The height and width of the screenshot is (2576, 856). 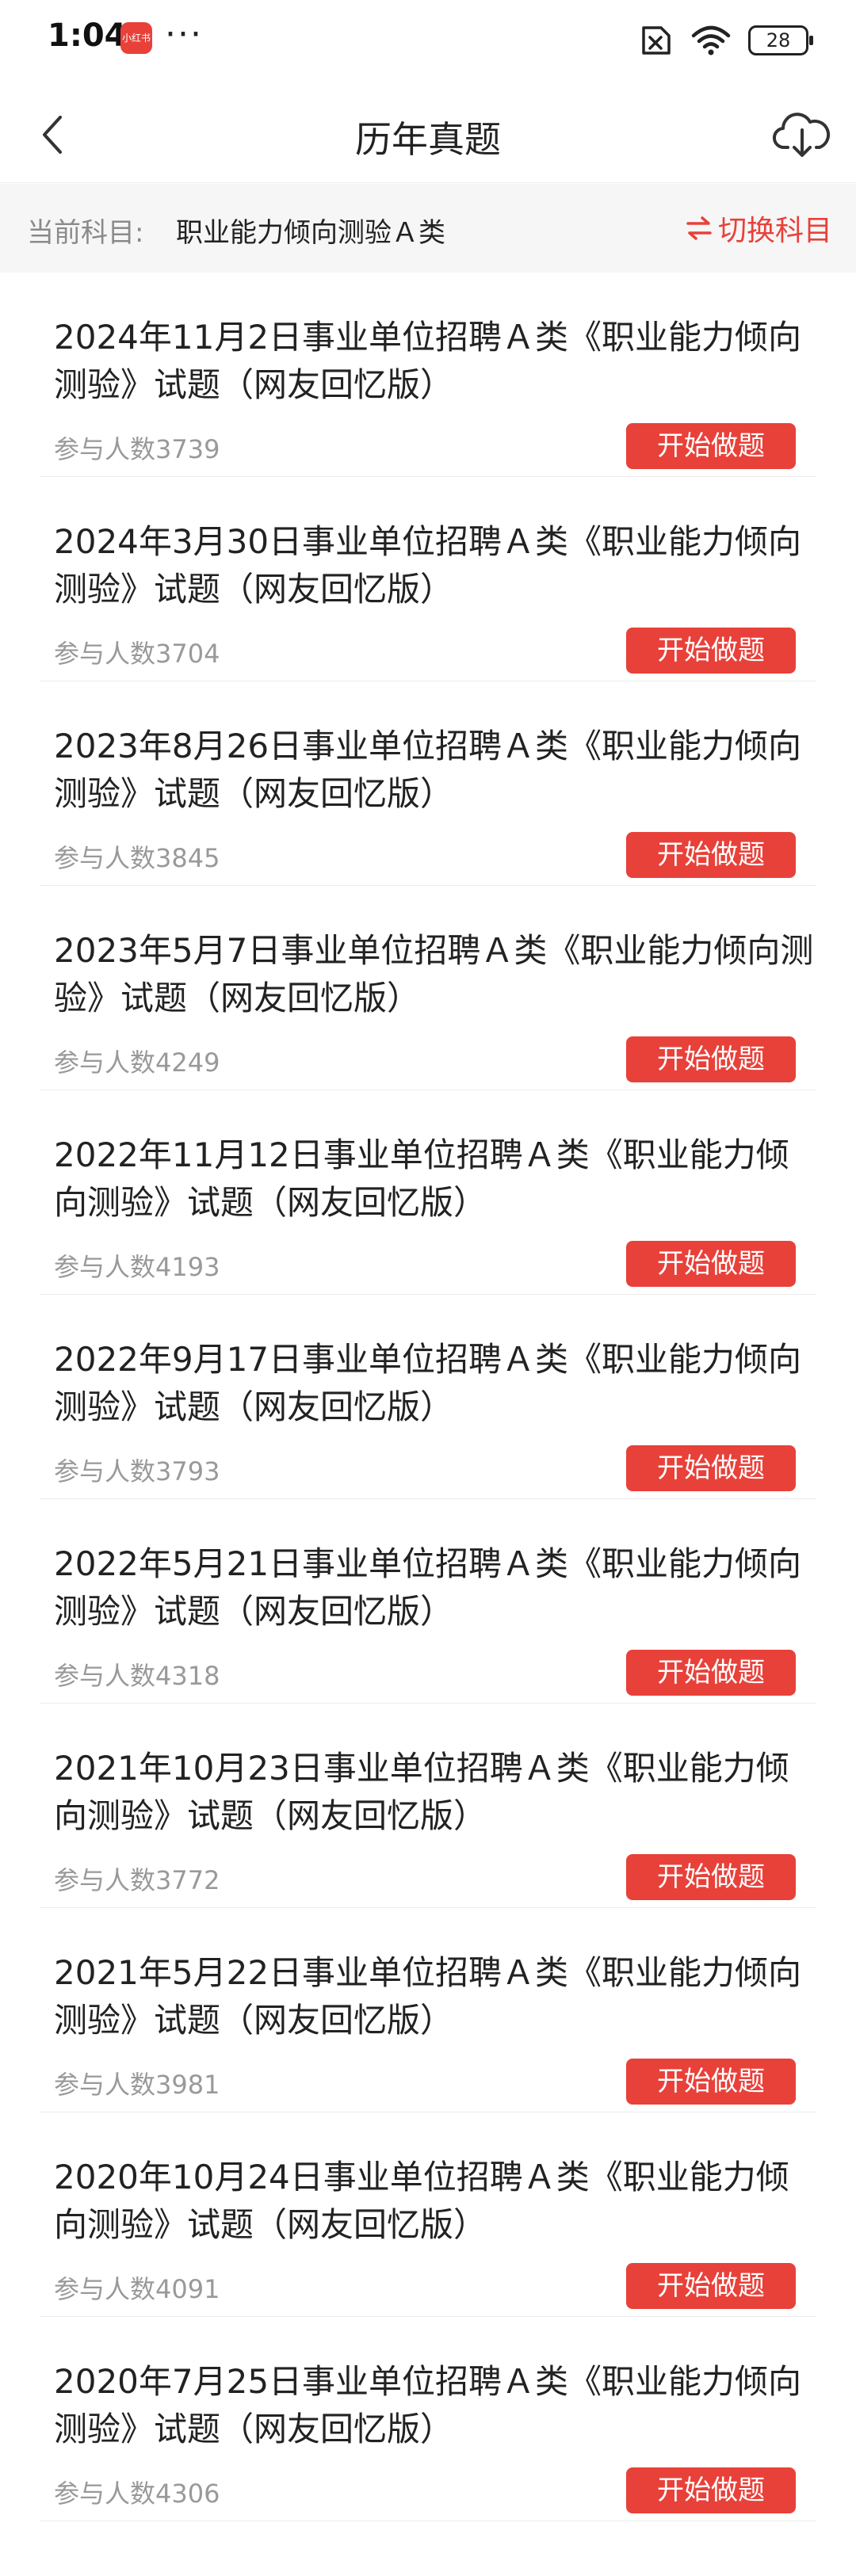 I want to click on app-notification-icon: 小红书, so click(x=136, y=38).